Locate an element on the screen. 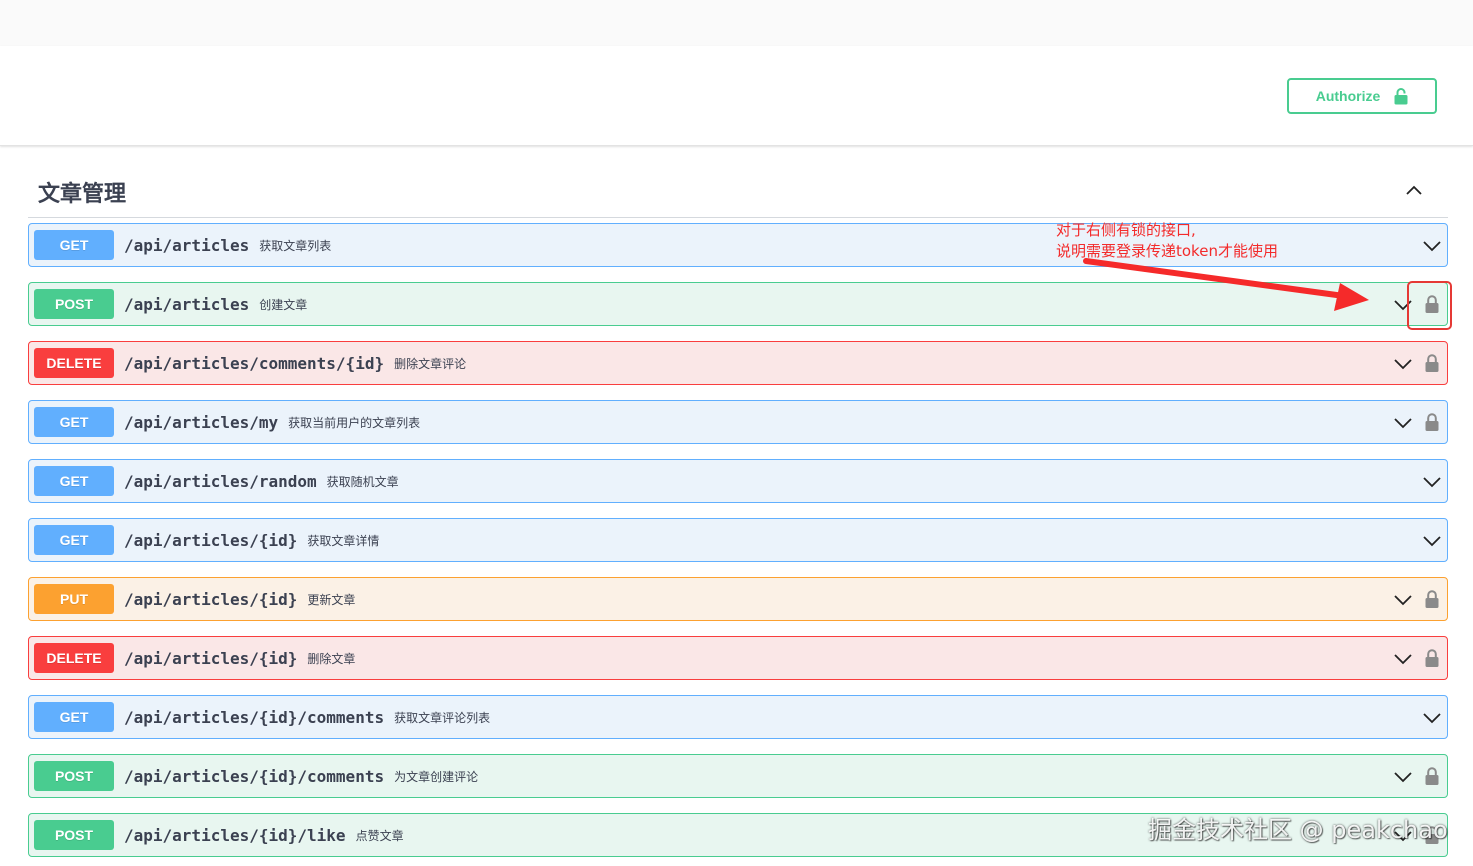  operation-row: PUT/api/articles/{id} 更新文章 is located at coordinates (738, 599).